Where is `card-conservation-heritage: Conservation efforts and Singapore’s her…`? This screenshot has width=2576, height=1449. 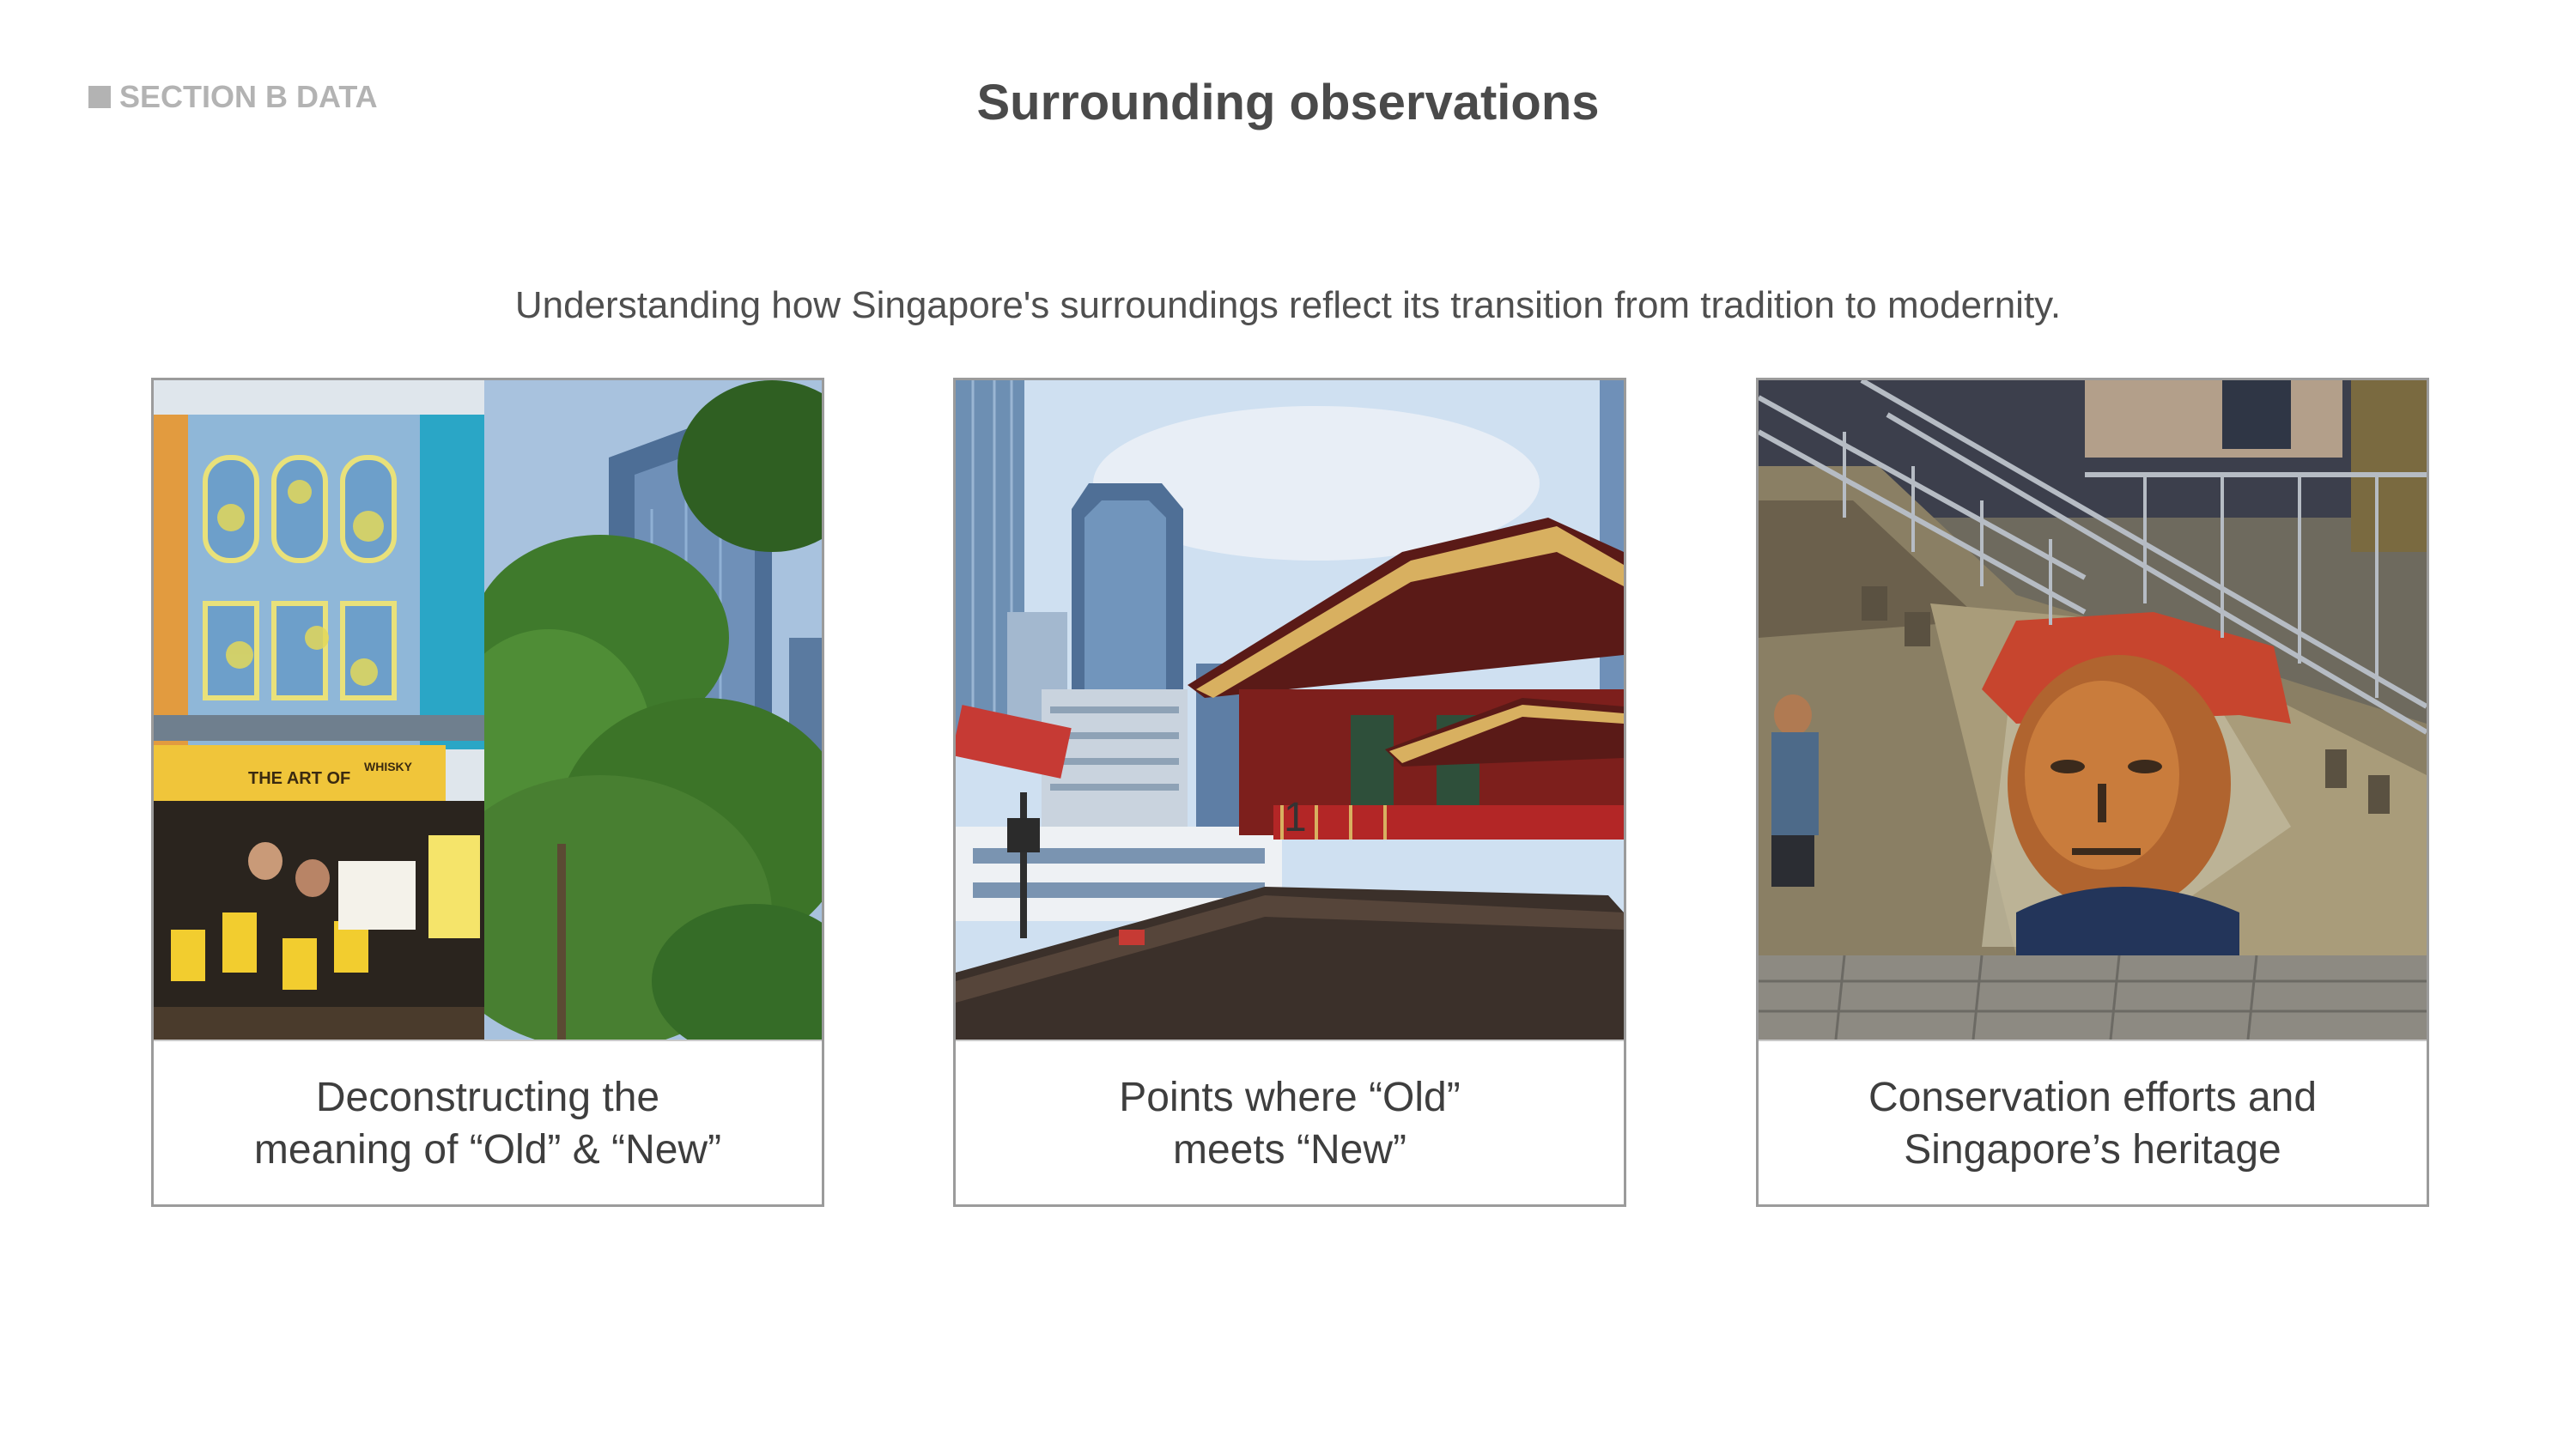 card-conservation-heritage: Conservation efforts and Singapore’s her… is located at coordinates (2092, 792).